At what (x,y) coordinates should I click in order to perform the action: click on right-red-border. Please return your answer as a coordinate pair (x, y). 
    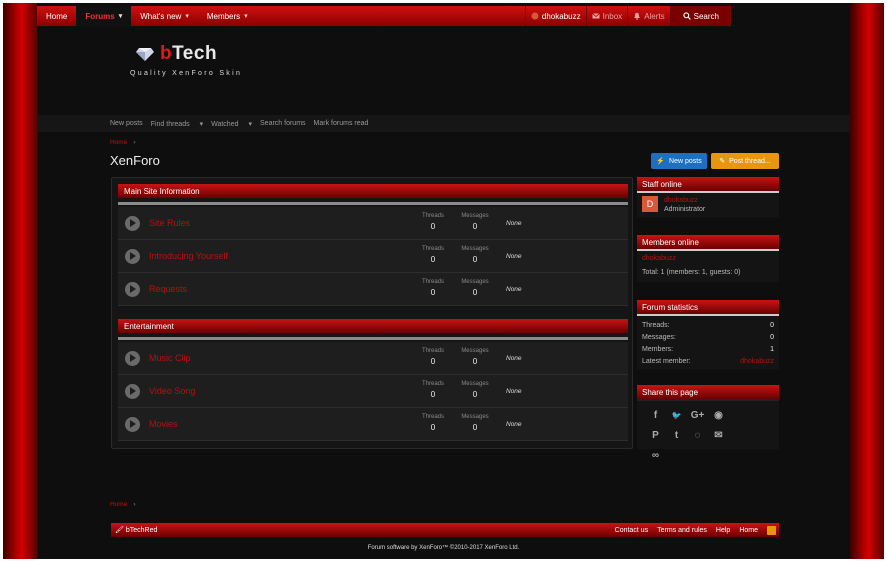
    Looking at the image, I should click on (867, 281).